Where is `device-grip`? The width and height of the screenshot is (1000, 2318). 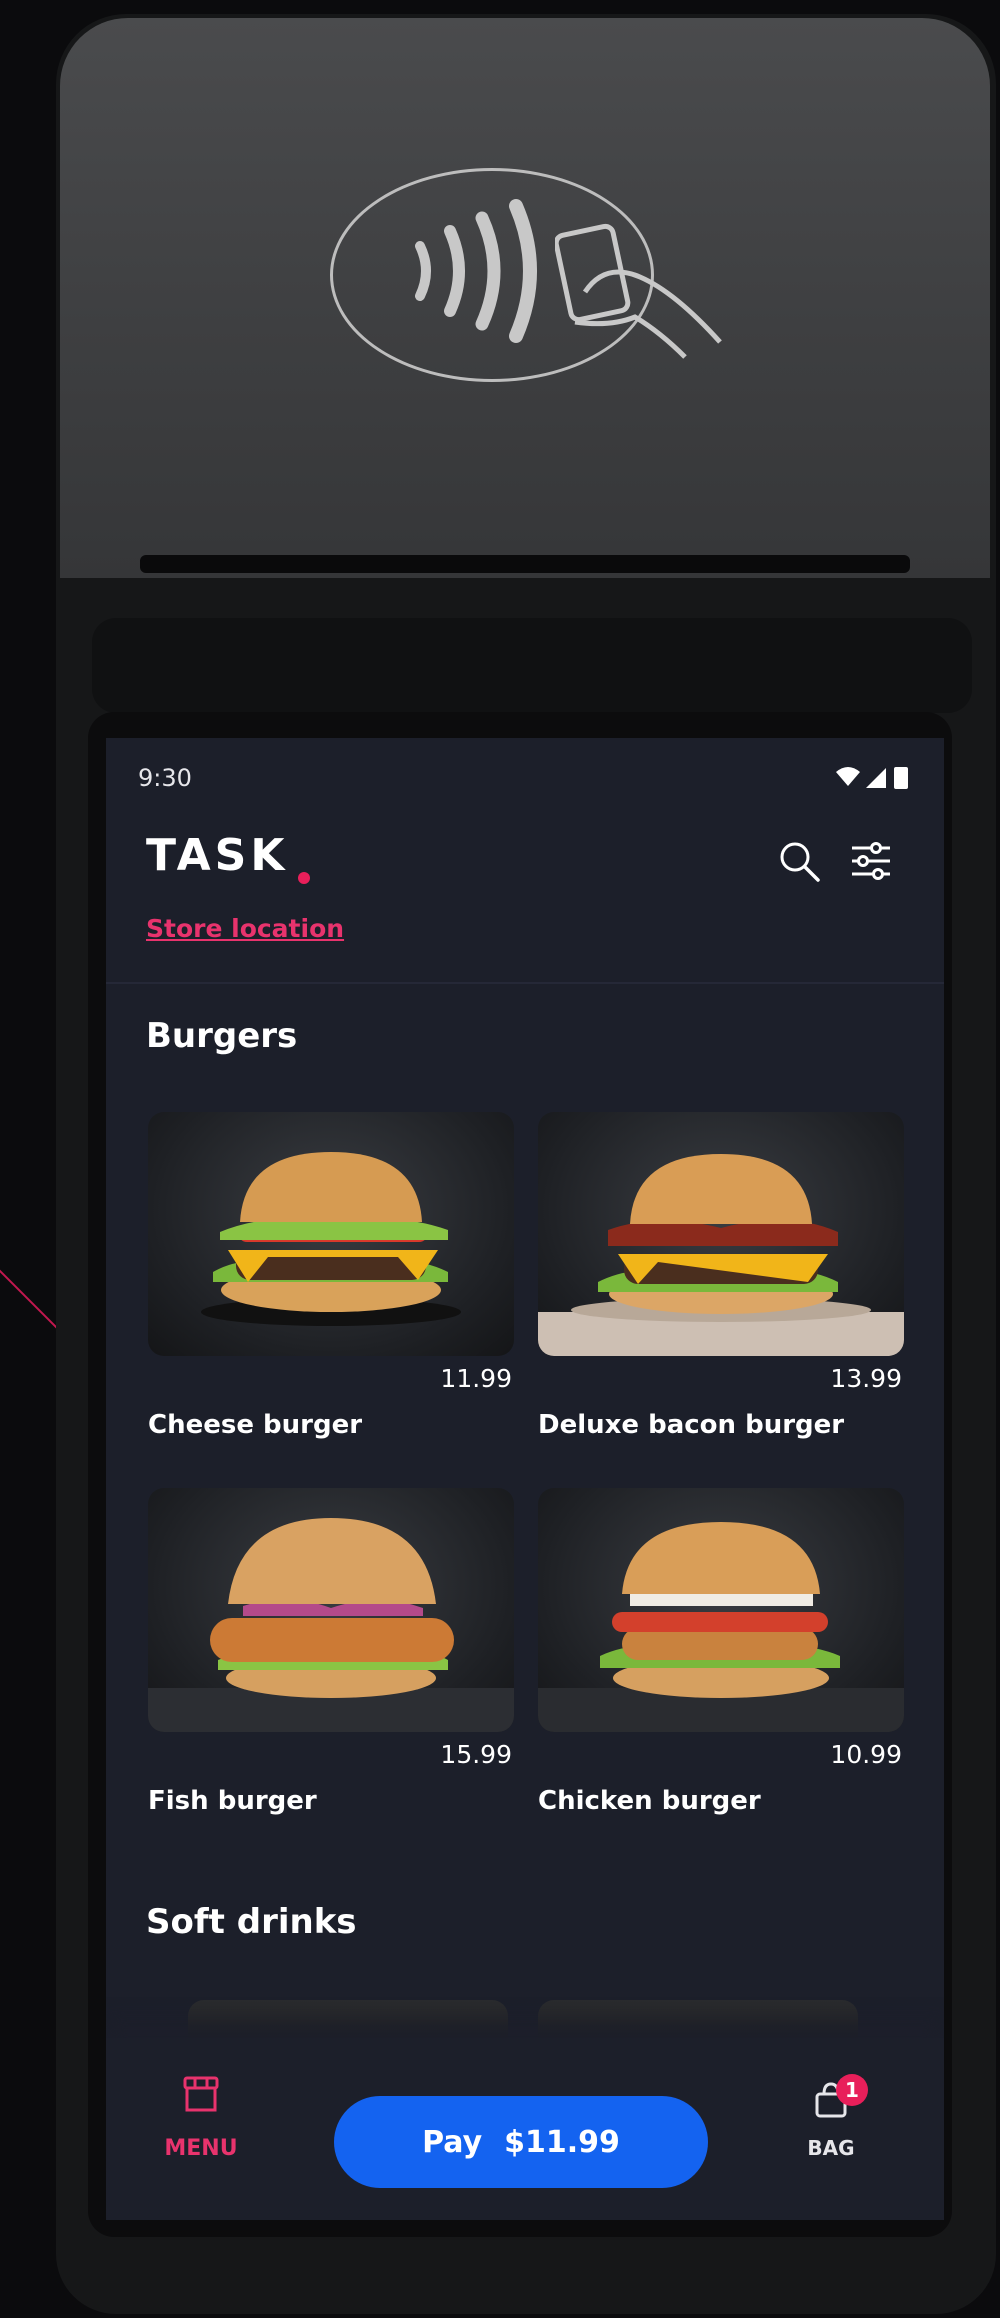
device-grip is located at coordinates (532, 665).